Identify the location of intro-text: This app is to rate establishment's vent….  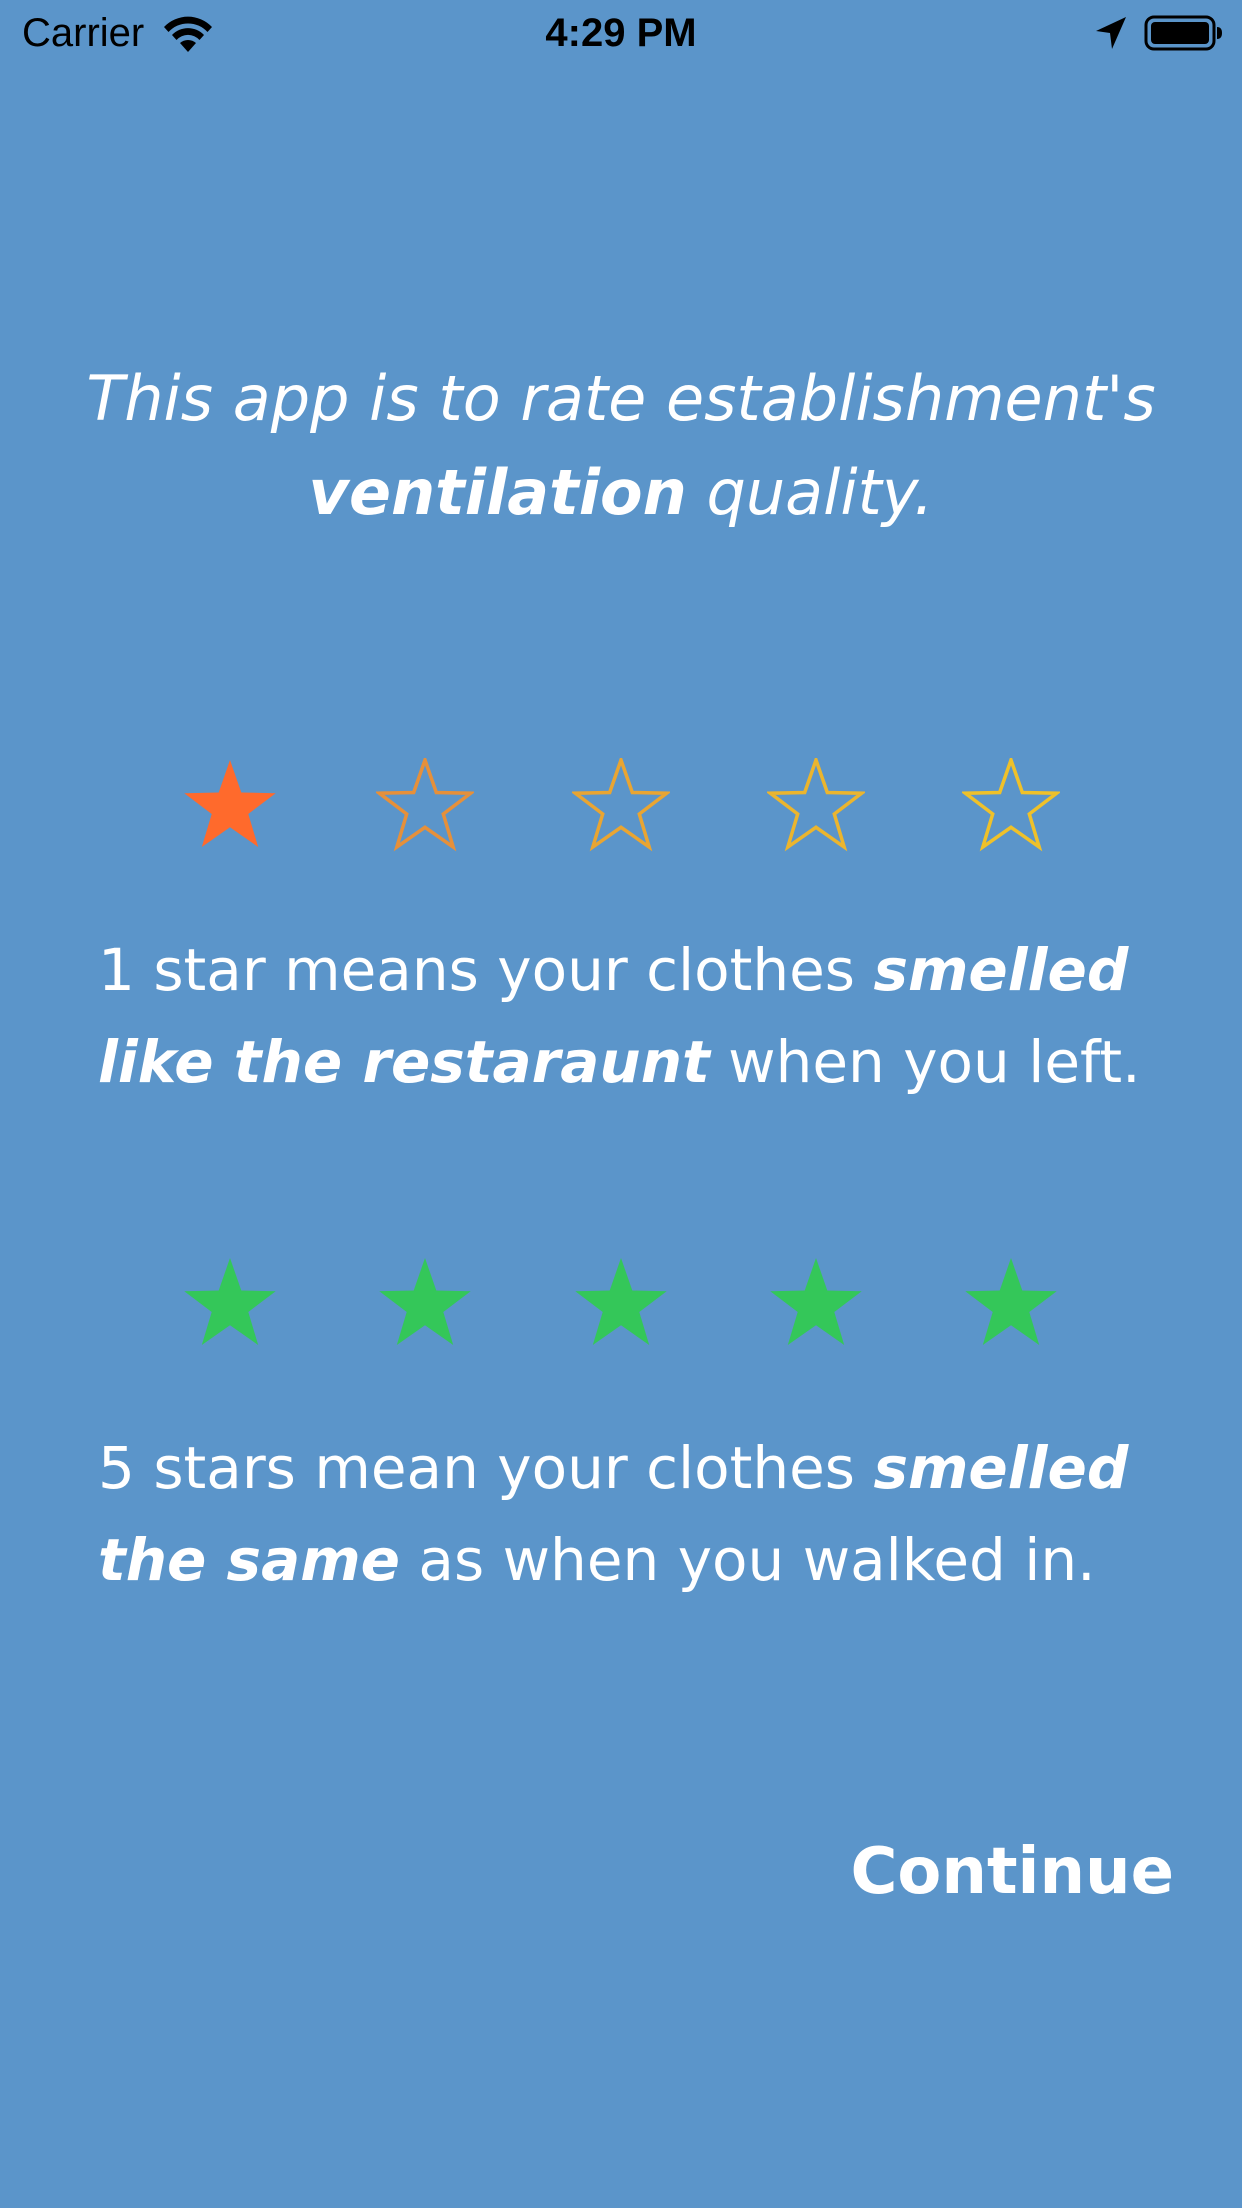
(621, 446).